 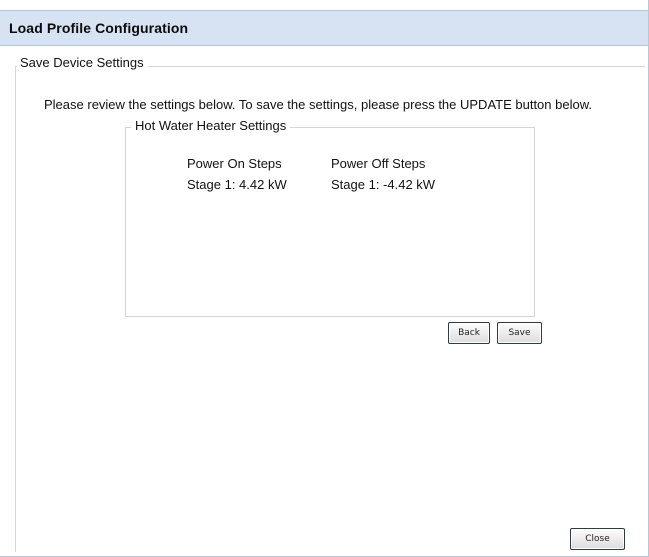 I want to click on power-on-steps-header: Power On Steps, so click(x=234, y=163).